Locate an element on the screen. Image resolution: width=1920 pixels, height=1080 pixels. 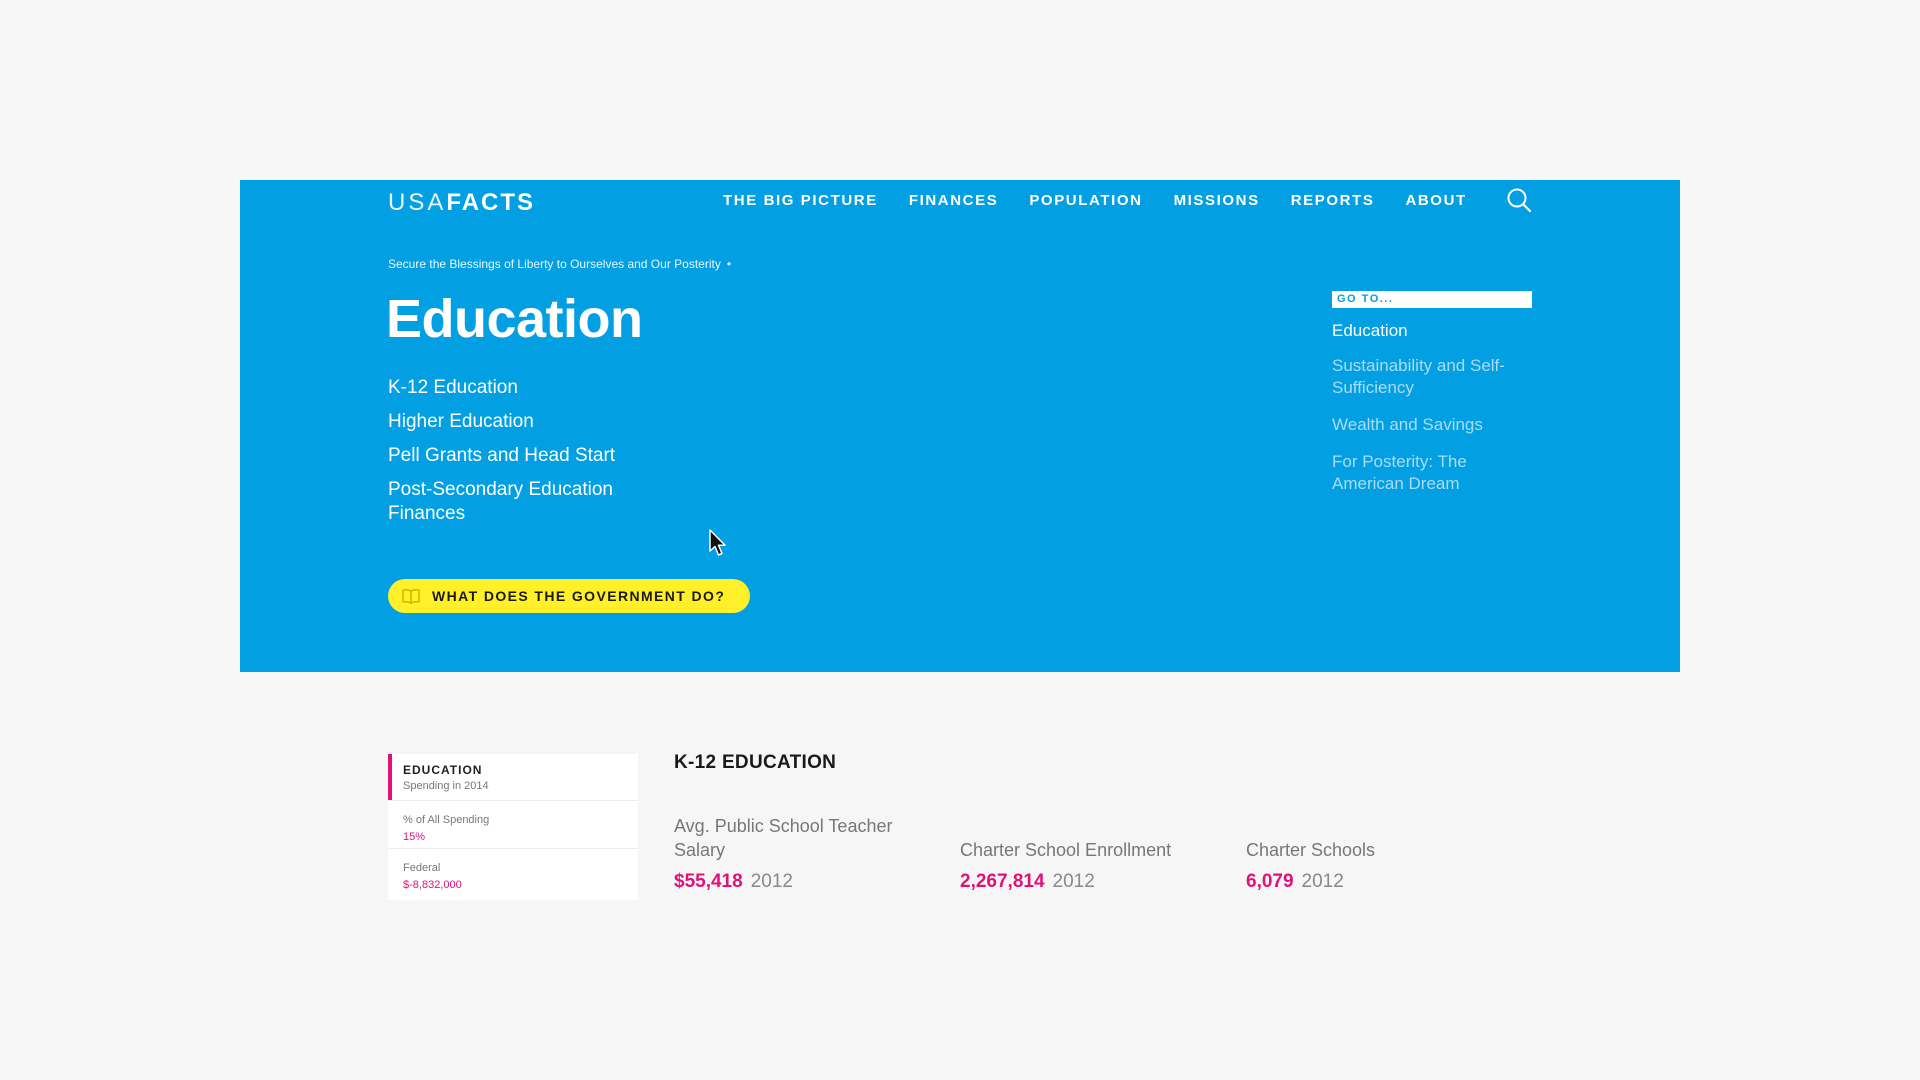
subnav-item-k12-education: K-12 Education is located at coordinates (538, 388).